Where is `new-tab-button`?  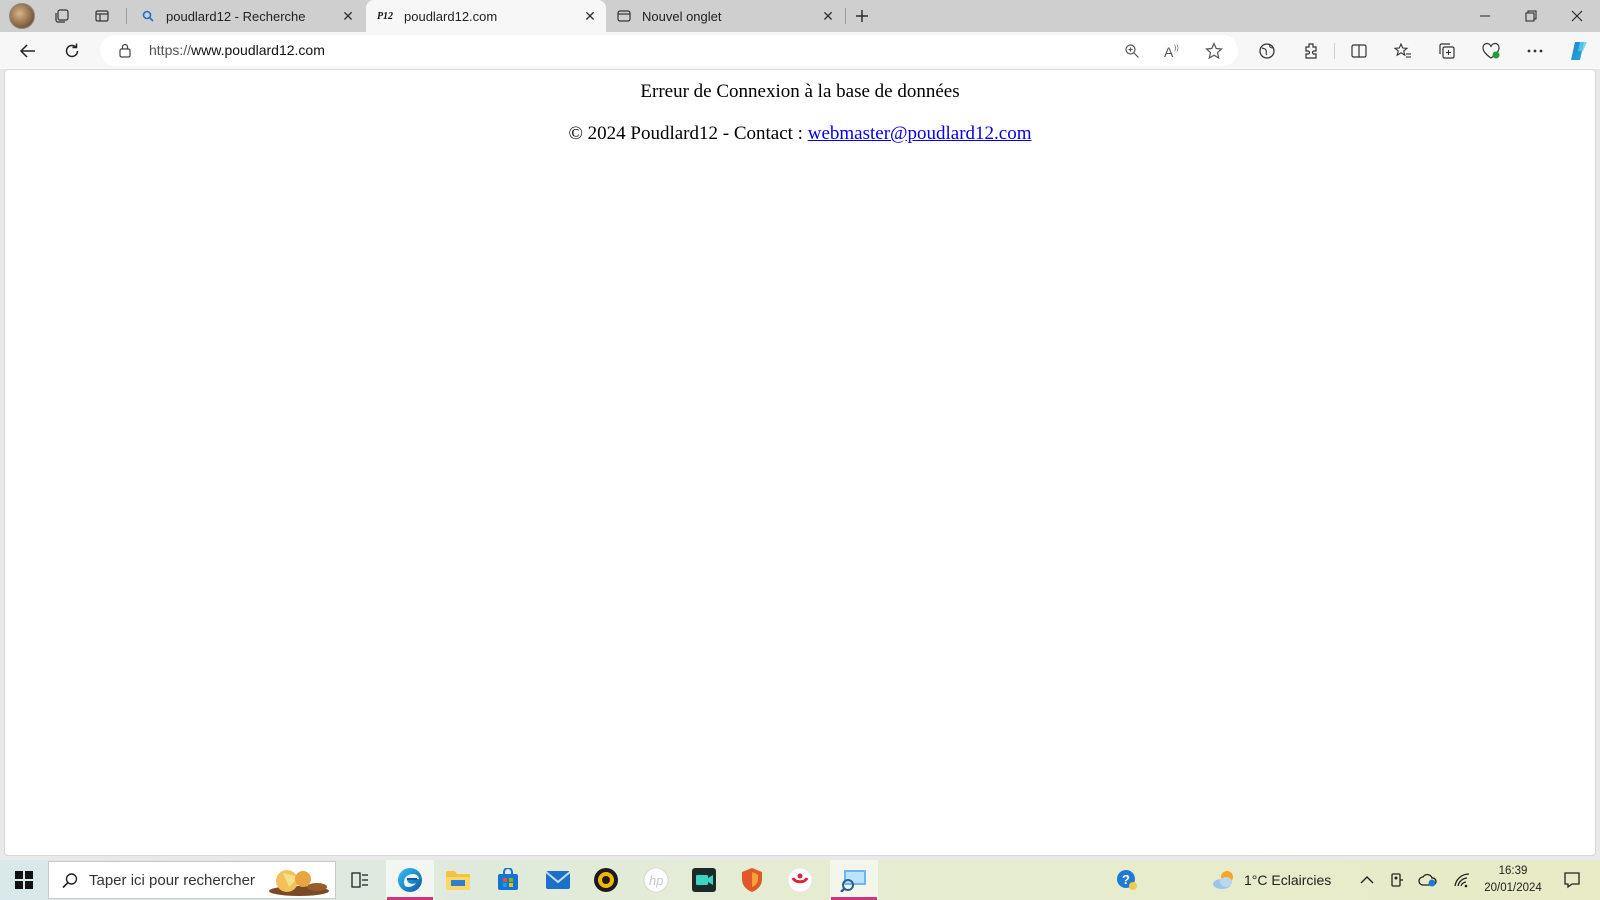
new-tab-button is located at coordinates (862, 16).